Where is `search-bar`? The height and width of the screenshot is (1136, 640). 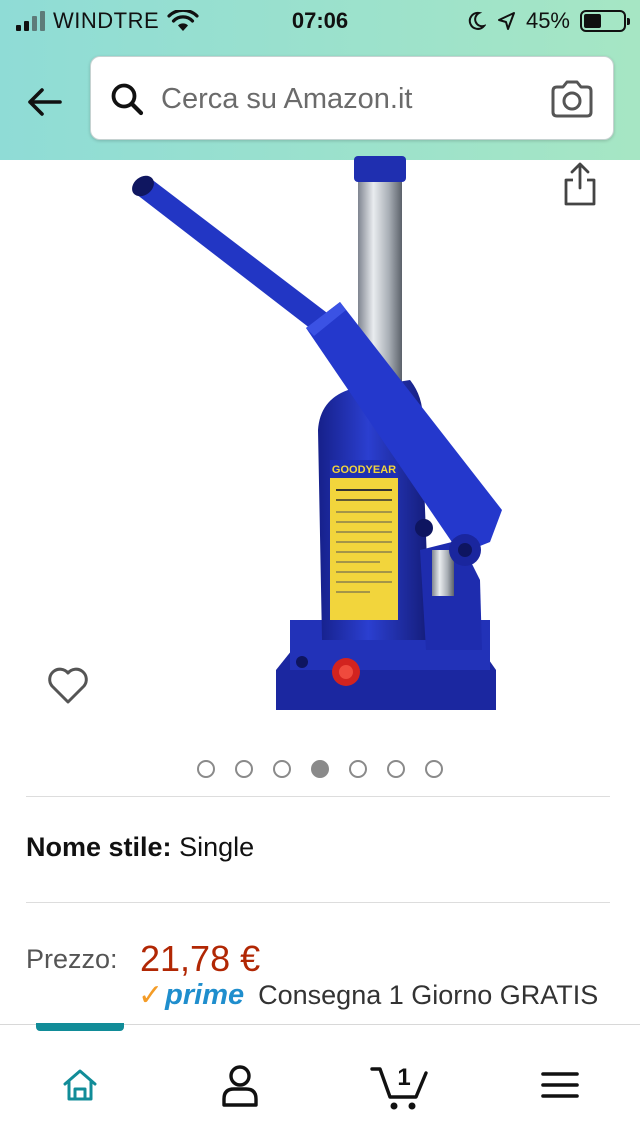 search-bar is located at coordinates (352, 98).